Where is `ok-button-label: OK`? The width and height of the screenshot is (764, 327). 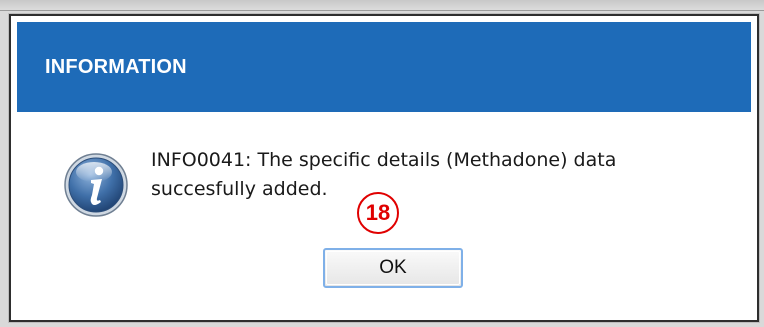 ok-button-label: OK is located at coordinates (393, 267).